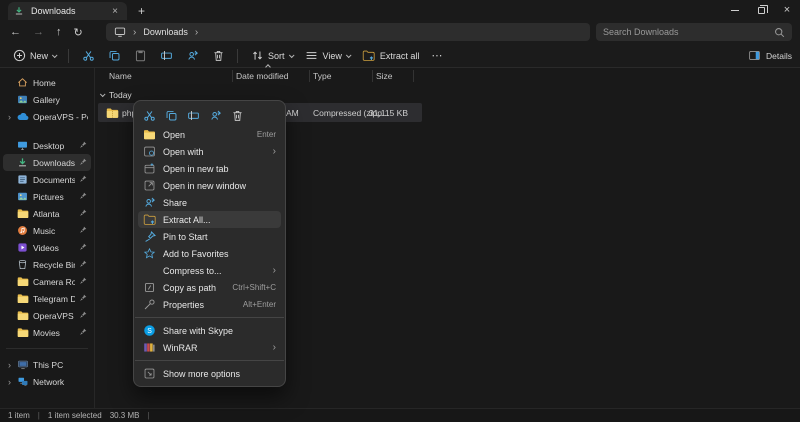 This screenshot has height=422, width=800. Describe the element at coordinates (400, 10) in the screenshot. I see `titlebar: Downloads × + ×` at that location.